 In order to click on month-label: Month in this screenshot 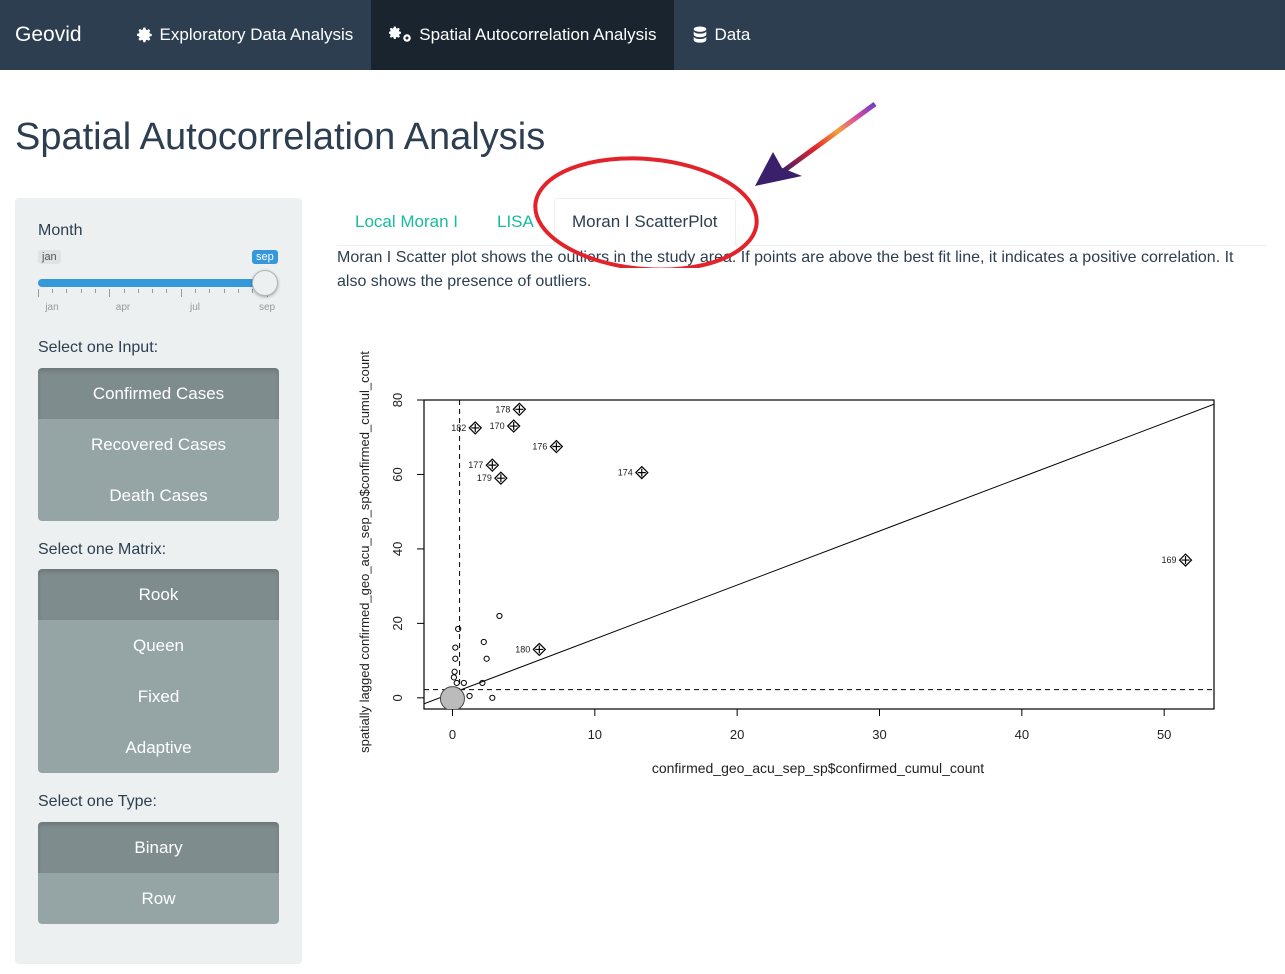, I will do `click(60, 230)`.